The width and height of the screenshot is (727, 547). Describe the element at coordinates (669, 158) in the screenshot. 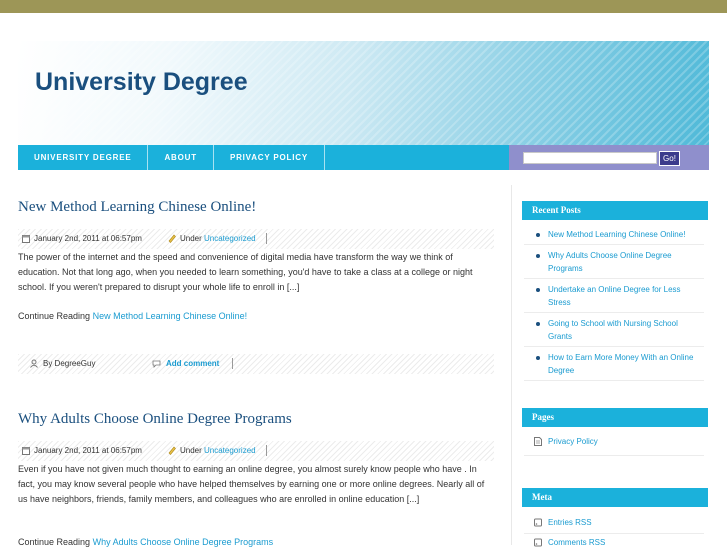

I see `search-go-button: Go!` at that location.